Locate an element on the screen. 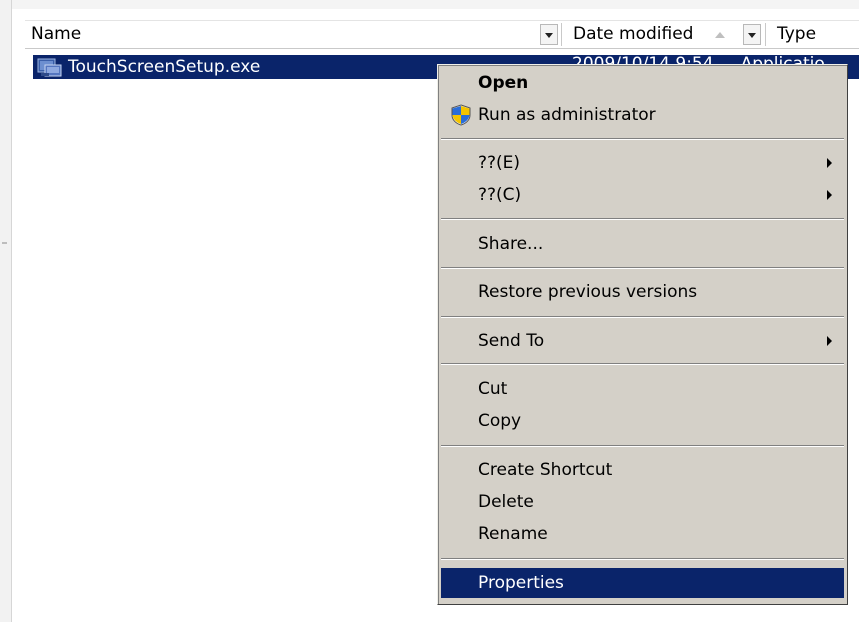 Image resolution: width=859 pixels, height=622 pixels. file-name: TouchScreenSetup.exe is located at coordinates (164, 67).